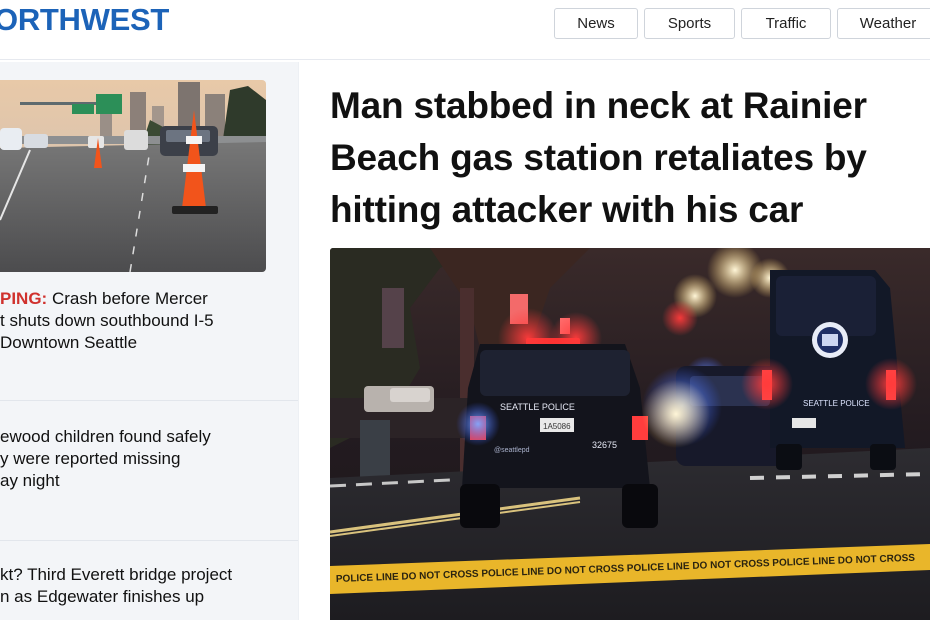 The height and width of the screenshot is (620, 930). I want to click on site-logo: ORTHWEST, so click(84, 20).